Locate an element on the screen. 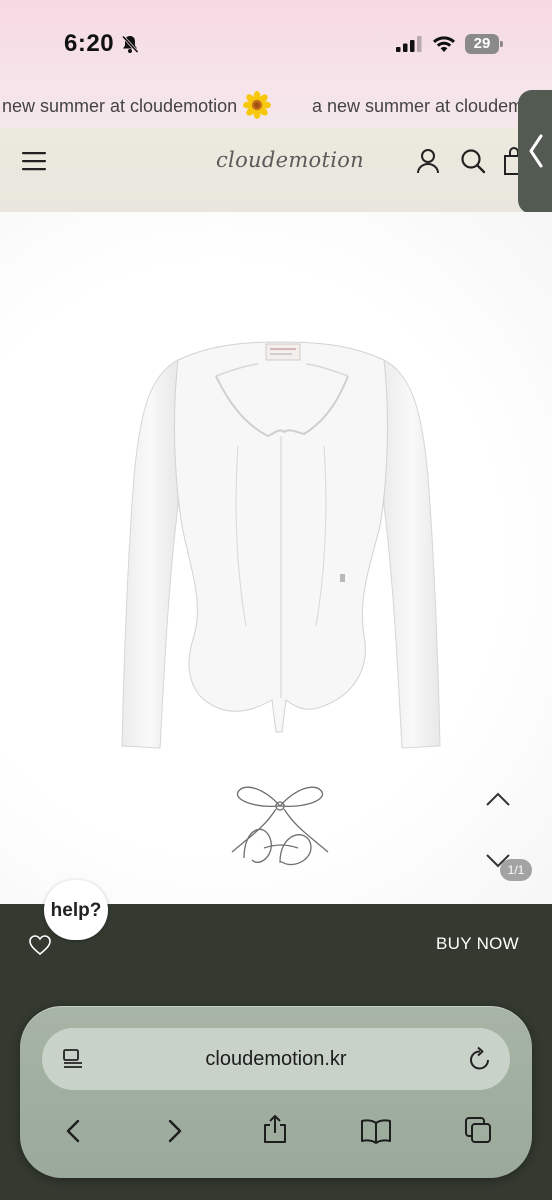  site-header: cloudemotion is located at coordinates (276, 170).